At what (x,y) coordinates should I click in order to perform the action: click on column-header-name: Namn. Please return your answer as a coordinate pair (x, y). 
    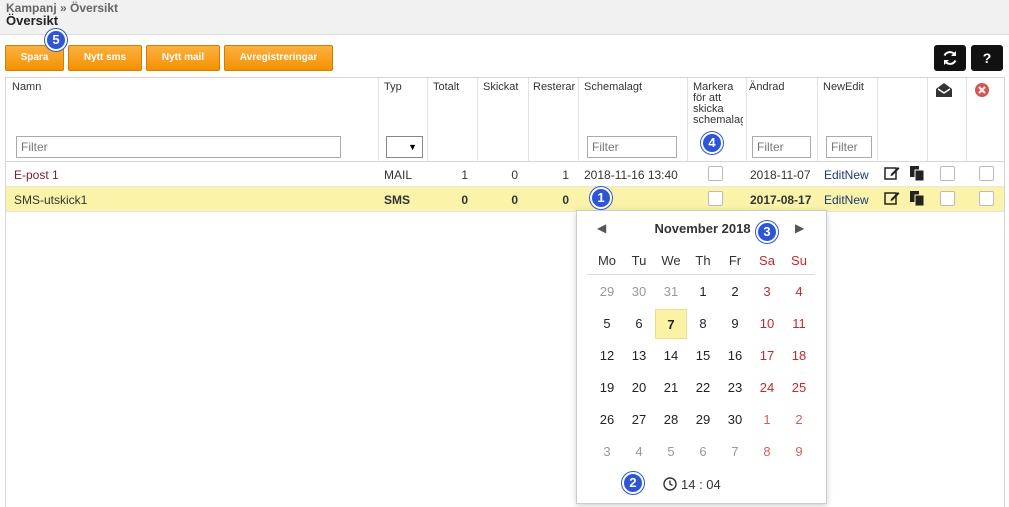
    Looking at the image, I should click on (26, 87).